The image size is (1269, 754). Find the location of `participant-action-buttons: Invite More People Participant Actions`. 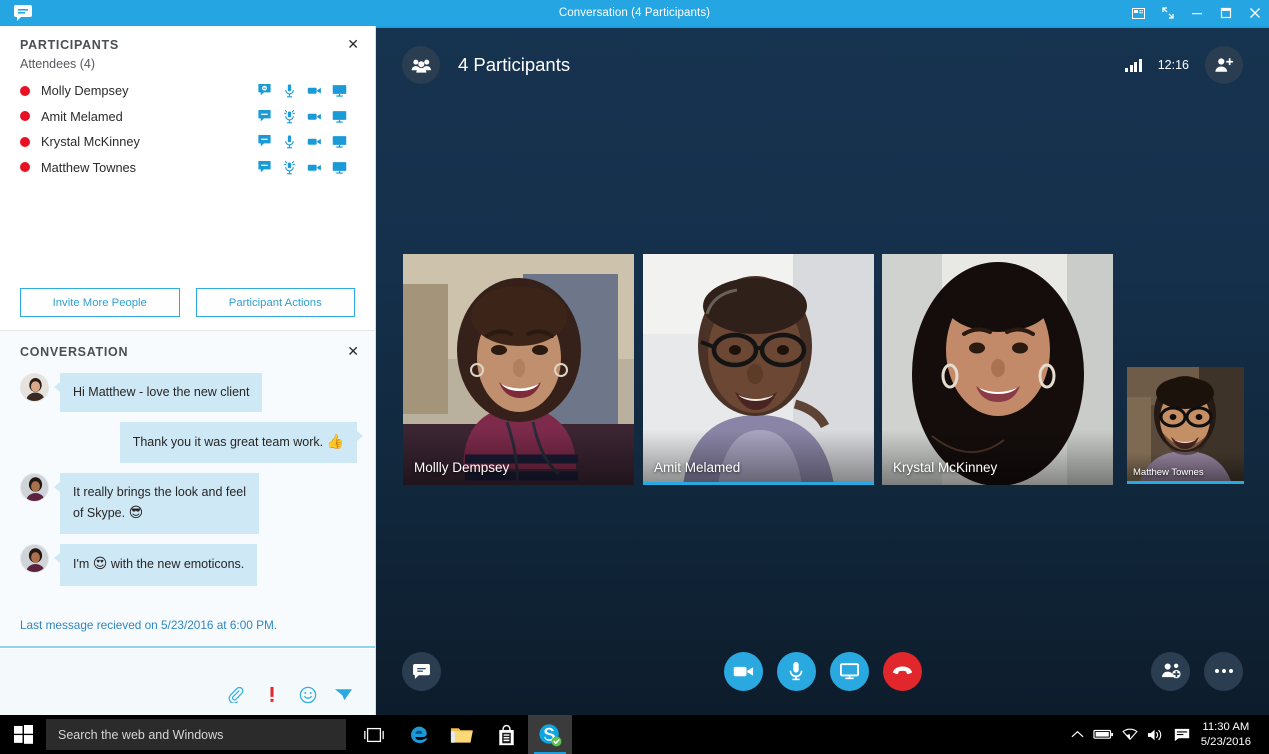

participant-action-buttons: Invite More People Participant Actions is located at coordinates (187, 302).